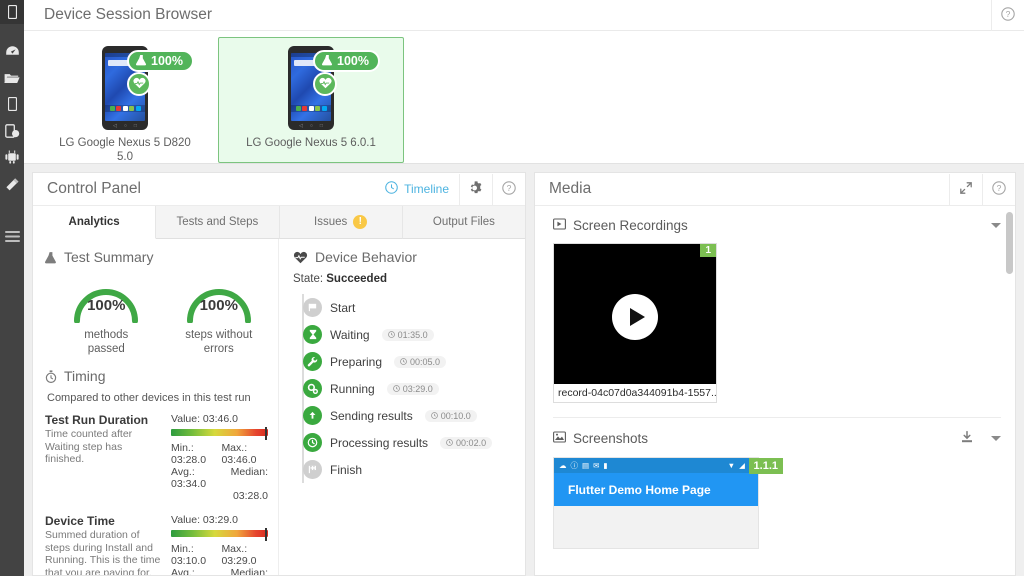 Image resolution: width=1024 pixels, height=576 pixels. What do you see at coordinates (204, 520) in the screenshot?
I see `timing-row-value: Value: 03:29.0` at bounding box center [204, 520].